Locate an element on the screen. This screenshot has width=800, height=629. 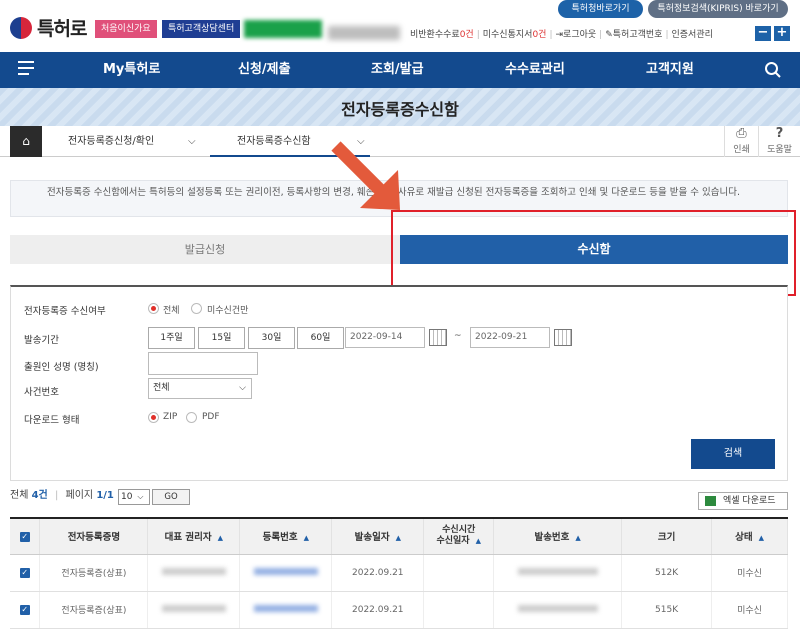
pencil-icon: ✎ is located at coordinates (609, 35).